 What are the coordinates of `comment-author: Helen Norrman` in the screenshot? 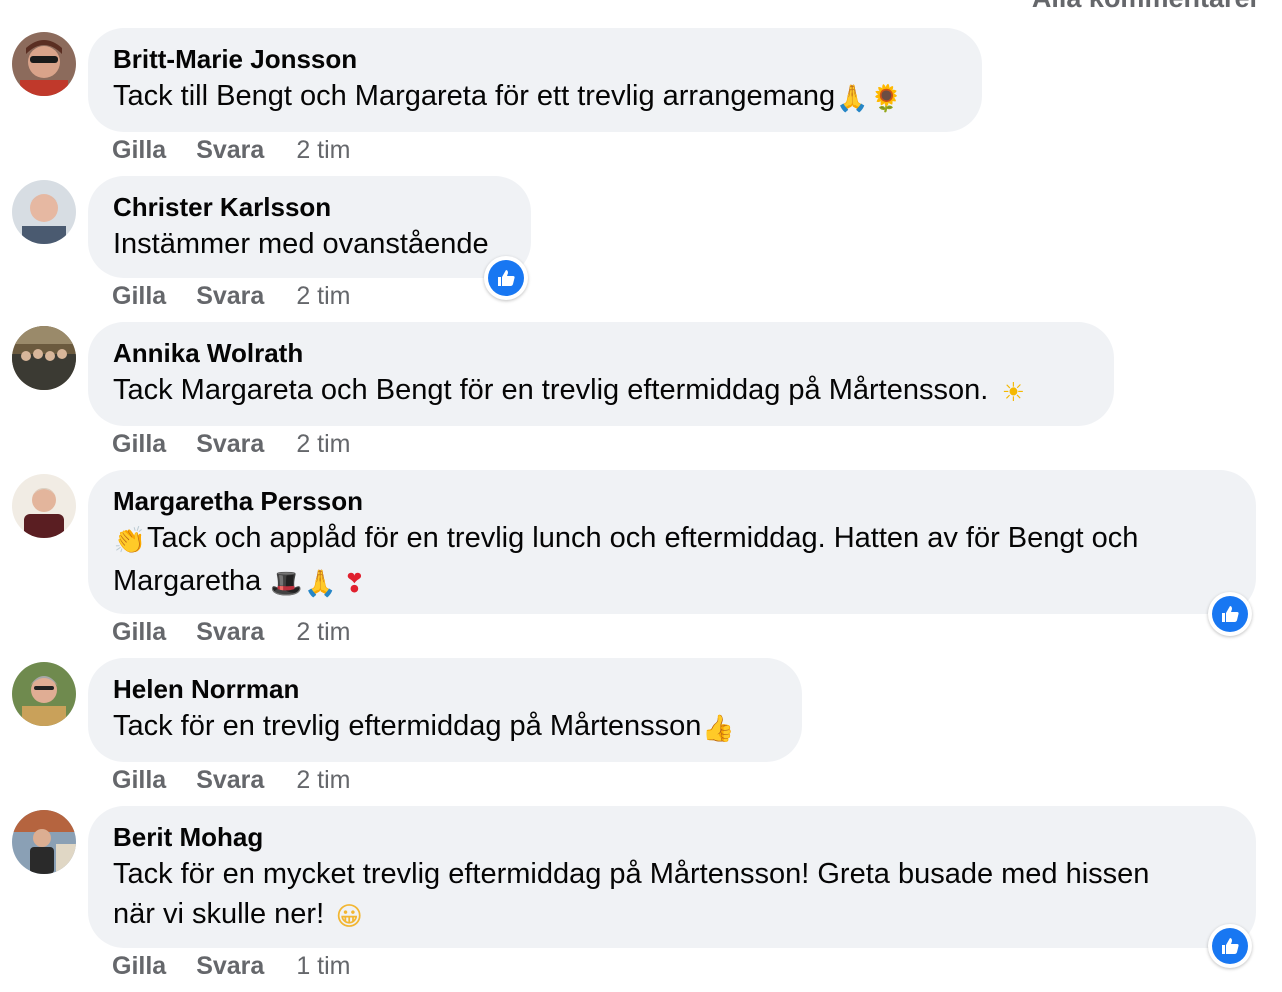 It's located at (445, 689).